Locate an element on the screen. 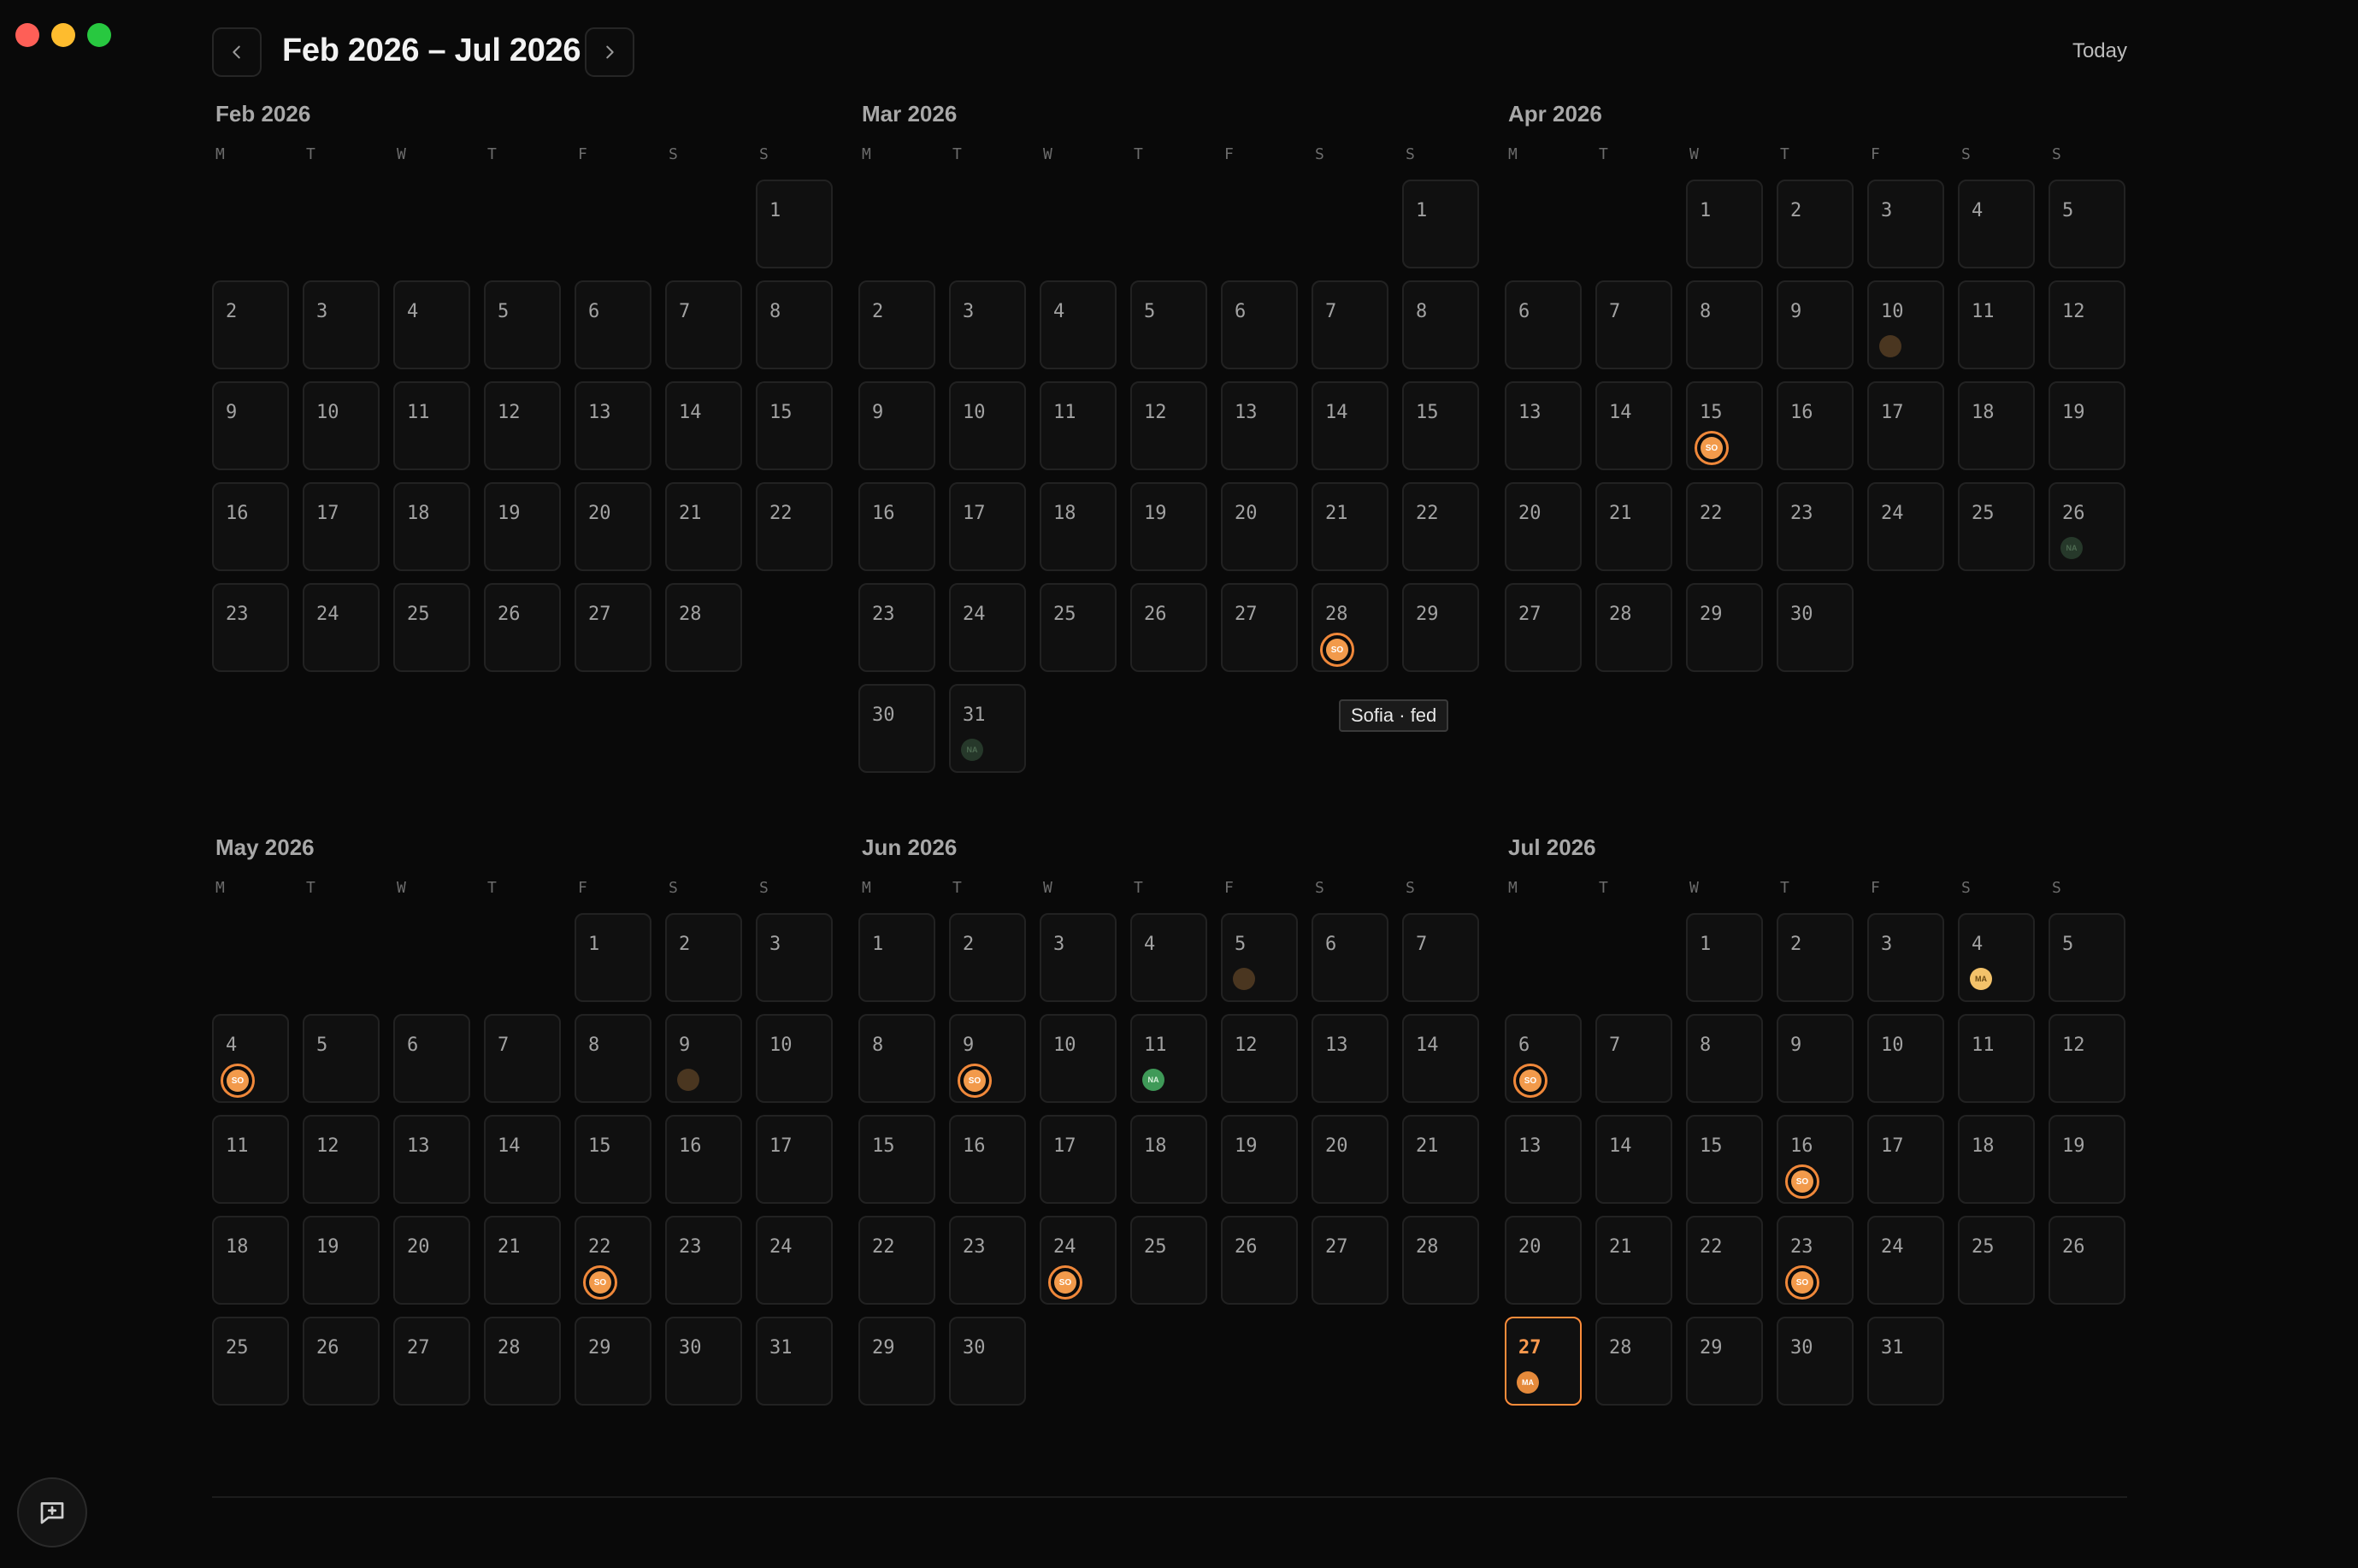 This screenshot has width=2358, height=1568. event-avatar is located at coordinates (688, 1080).